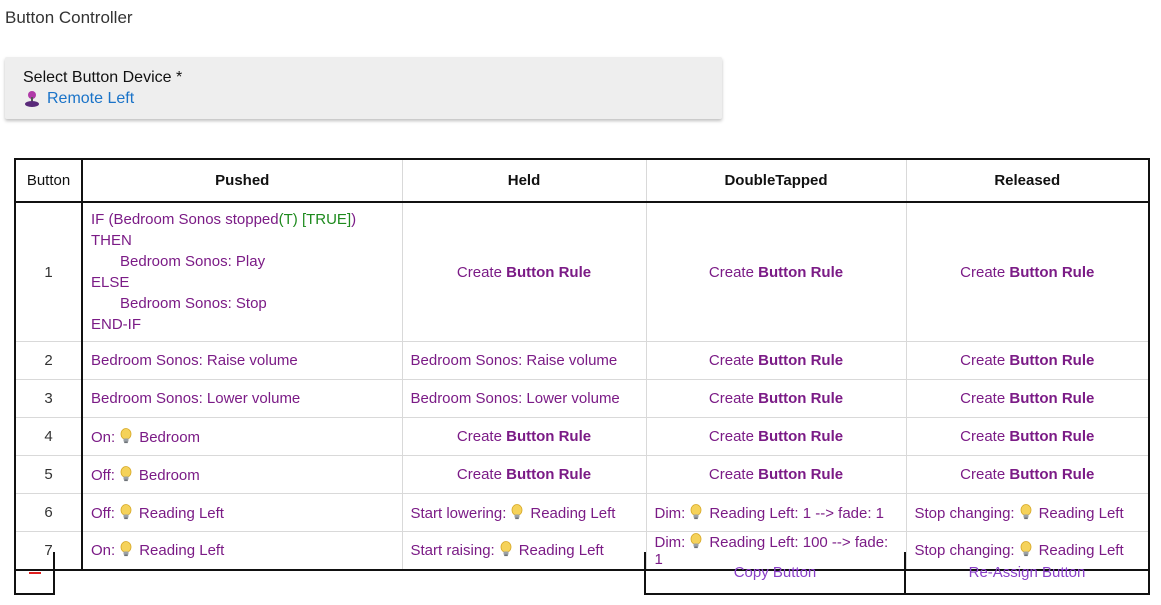 The height and width of the screenshot is (605, 1161). Describe the element at coordinates (48, 474) in the screenshot. I see `button-number: 5` at that location.